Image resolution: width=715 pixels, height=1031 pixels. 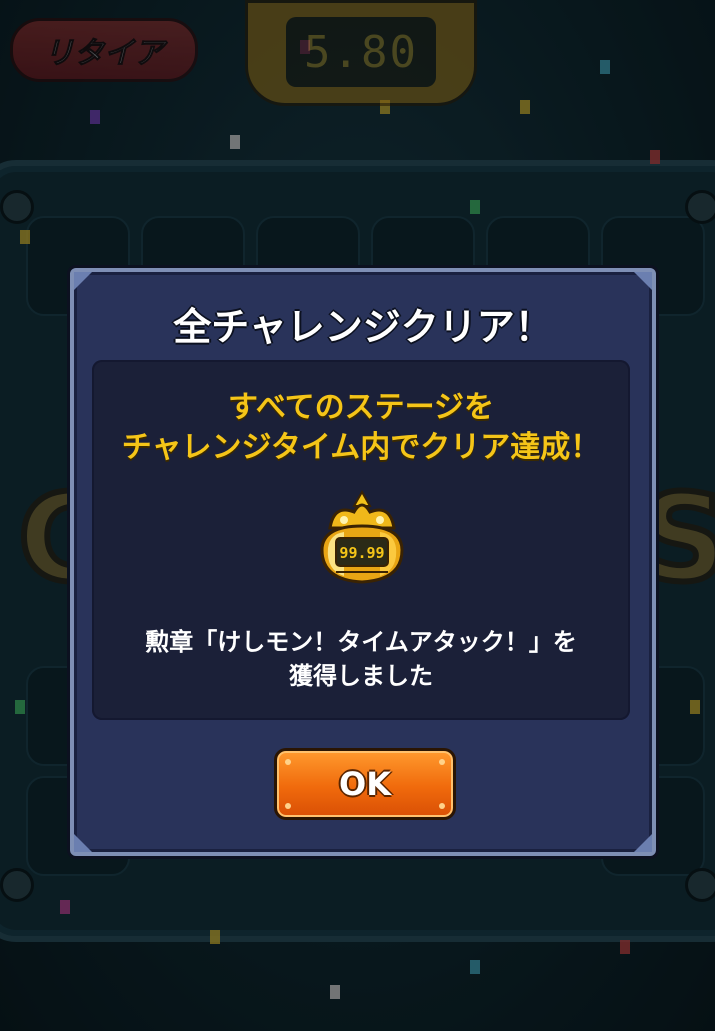 What do you see at coordinates (361, 676) in the screenshot?
I see `reward-line-2: 獲得しました` at bounding box center [361, 676].